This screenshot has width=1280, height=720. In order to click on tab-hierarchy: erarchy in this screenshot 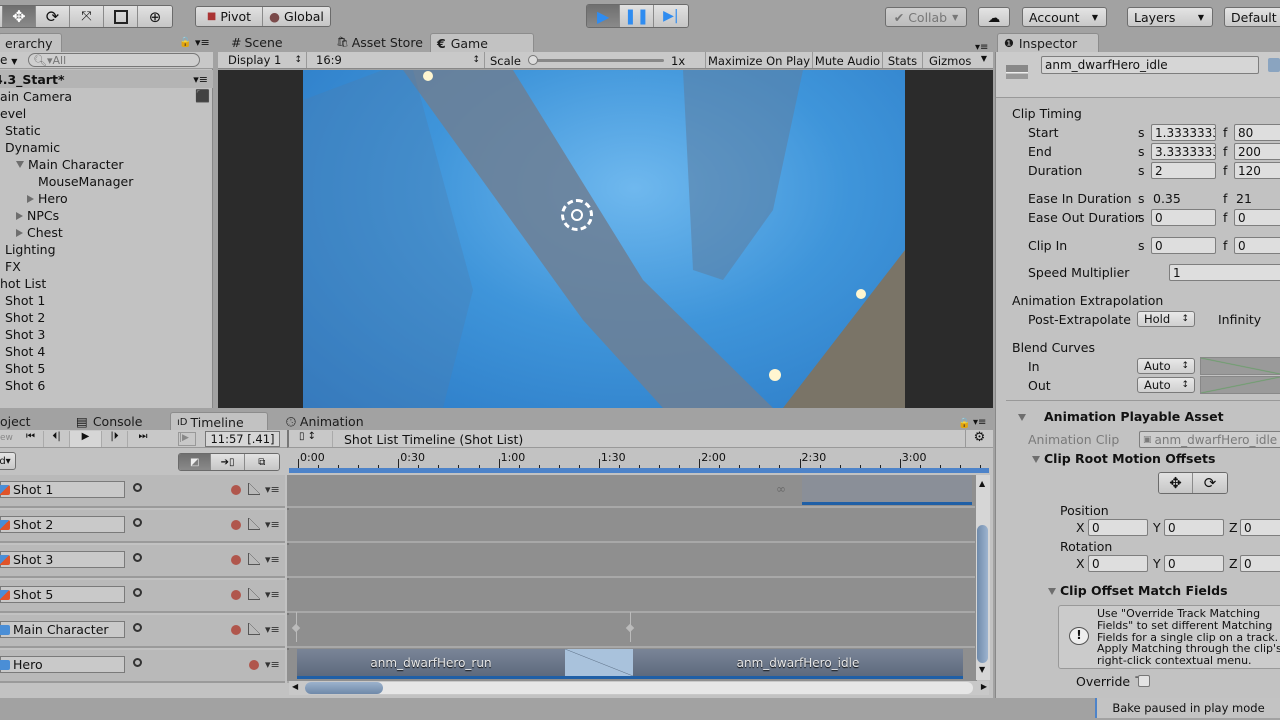, I will do `click(31, 42)`.